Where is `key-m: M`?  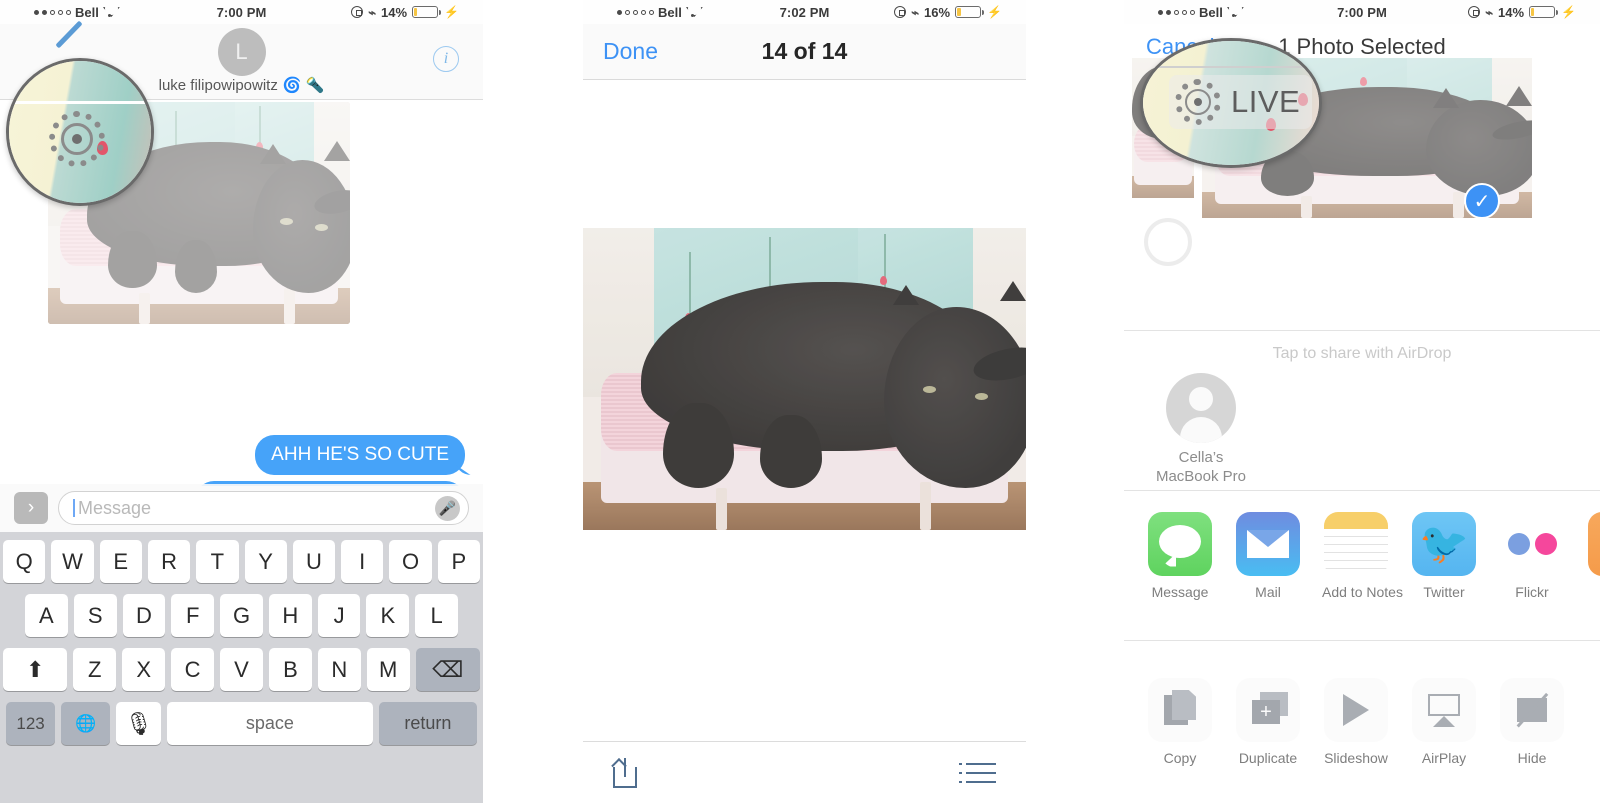 key-m: M is located at coordinates (388, 669).